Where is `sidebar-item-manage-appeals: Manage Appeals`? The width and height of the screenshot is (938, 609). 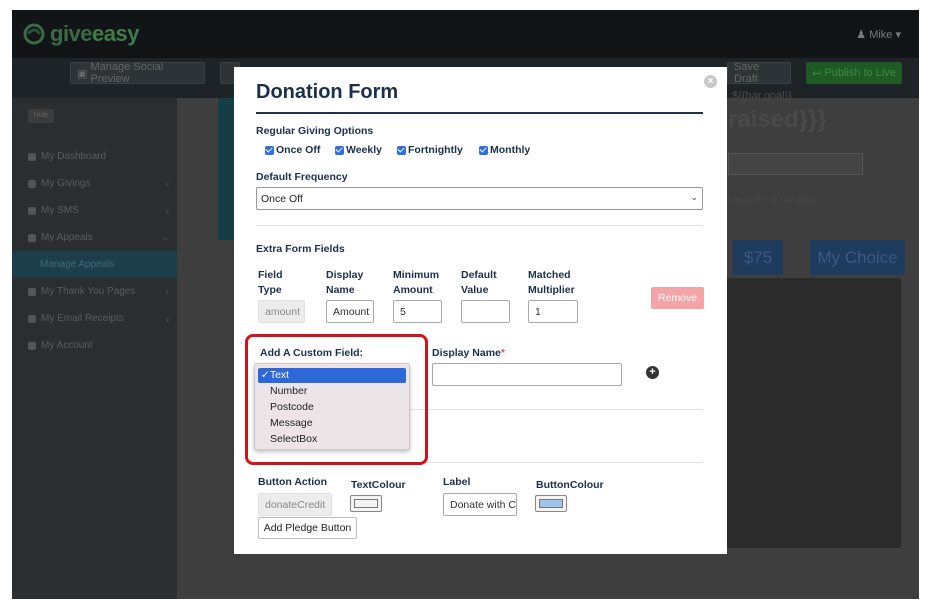 sidebar-item-manage-appeals: Manage Appeals is located at coordinates (94, 264).